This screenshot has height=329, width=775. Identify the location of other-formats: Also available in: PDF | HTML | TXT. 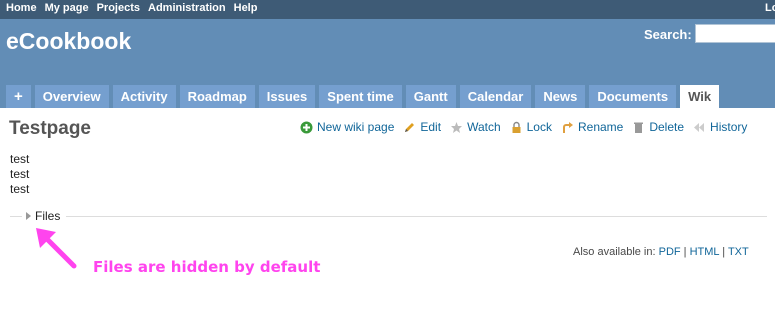
(661, 252).